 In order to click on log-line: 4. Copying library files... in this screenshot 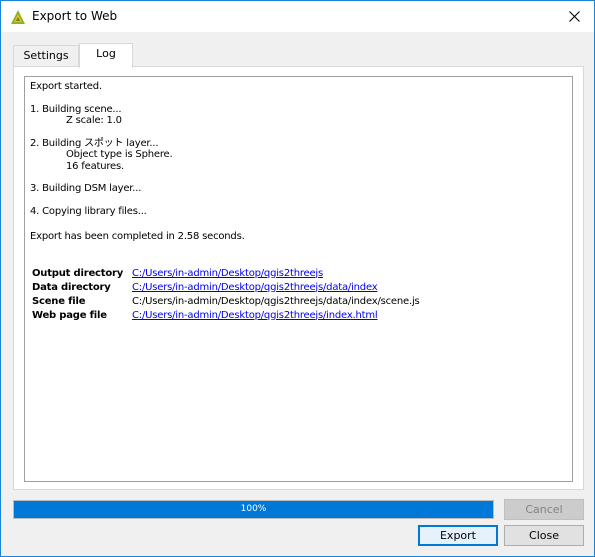, I will do `click(88, 211)`.